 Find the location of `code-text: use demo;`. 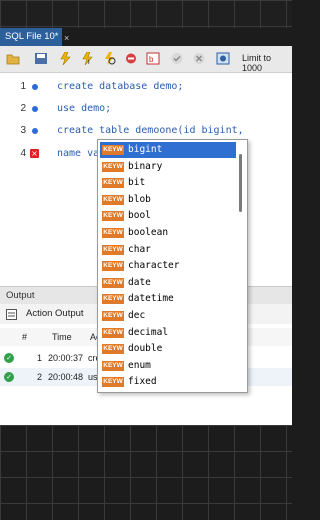

code-text: use demo; is located at coordinates (84, 108).